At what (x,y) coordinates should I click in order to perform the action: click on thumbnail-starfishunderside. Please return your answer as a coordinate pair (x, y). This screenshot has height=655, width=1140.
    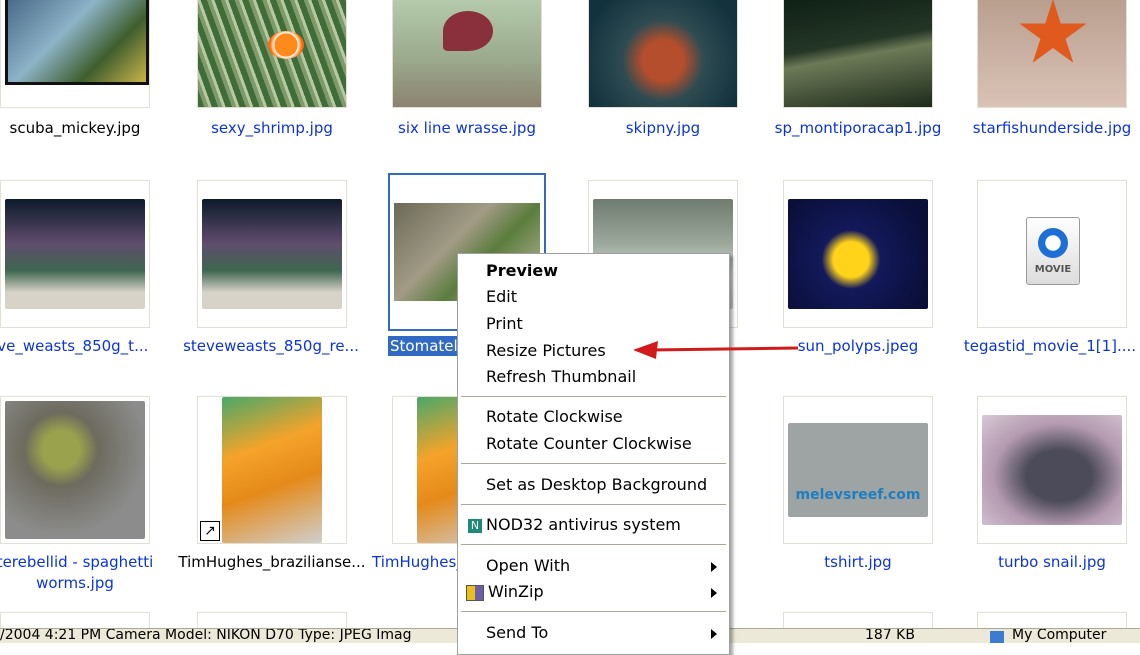
    Looking at the image, I should click on (1052, 54).